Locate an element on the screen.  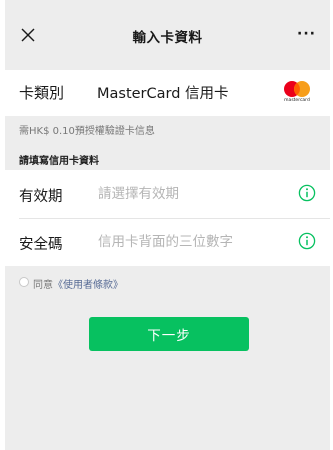
agree-radio is located at coordinates (24, 282).